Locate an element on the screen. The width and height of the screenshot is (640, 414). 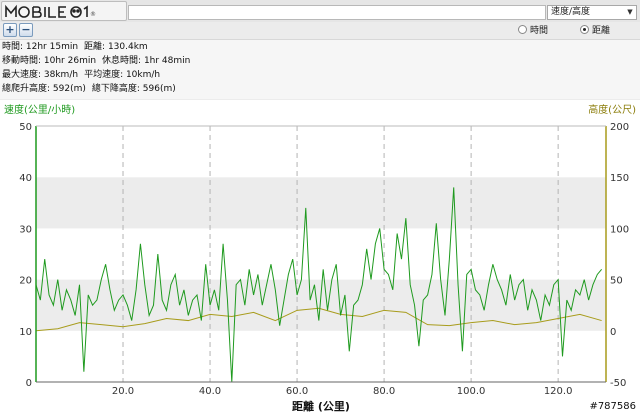
x-axis-label: 距離 (公里) is located at coordinates (321, 406).